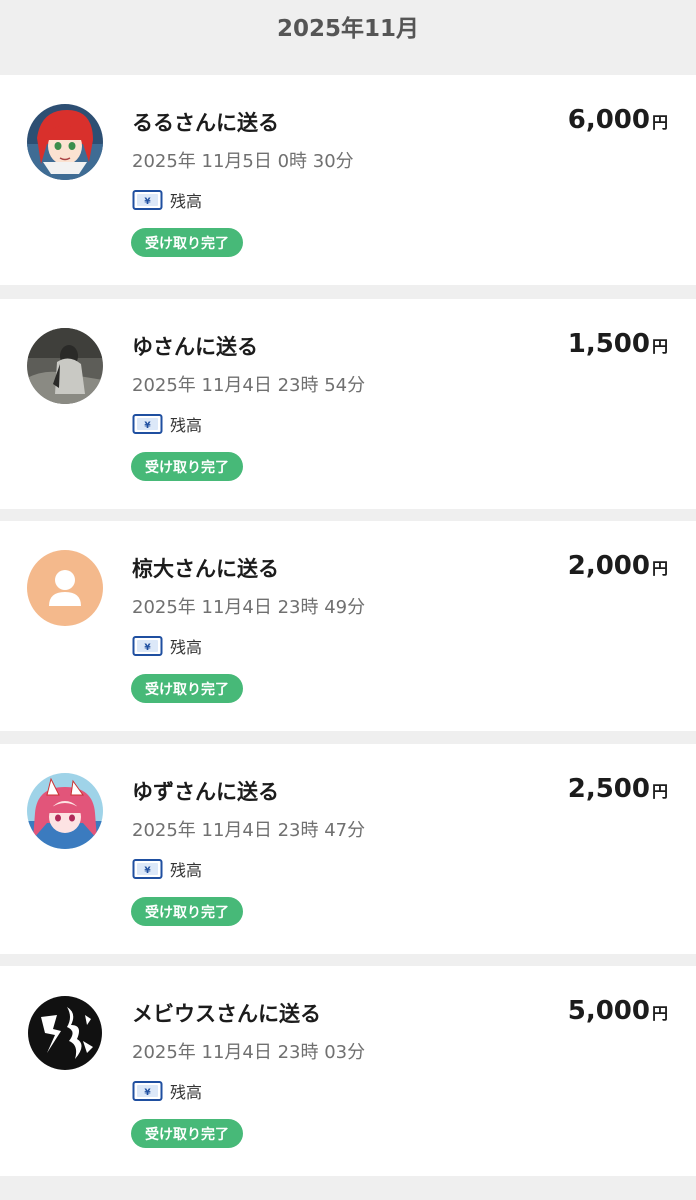 The image size is (696, 1200). I want to click on anime-red-hair-icon, so click(65, 142).